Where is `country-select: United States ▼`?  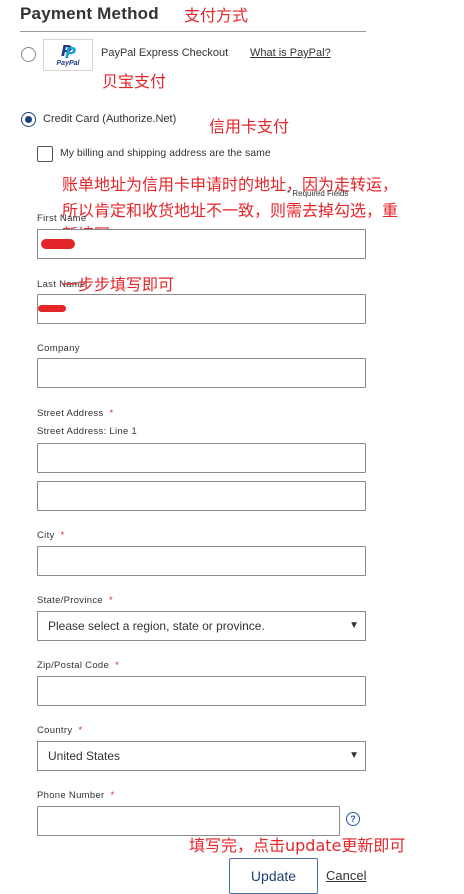
country-select: United States ▼ is located at coordinates (201, 756).